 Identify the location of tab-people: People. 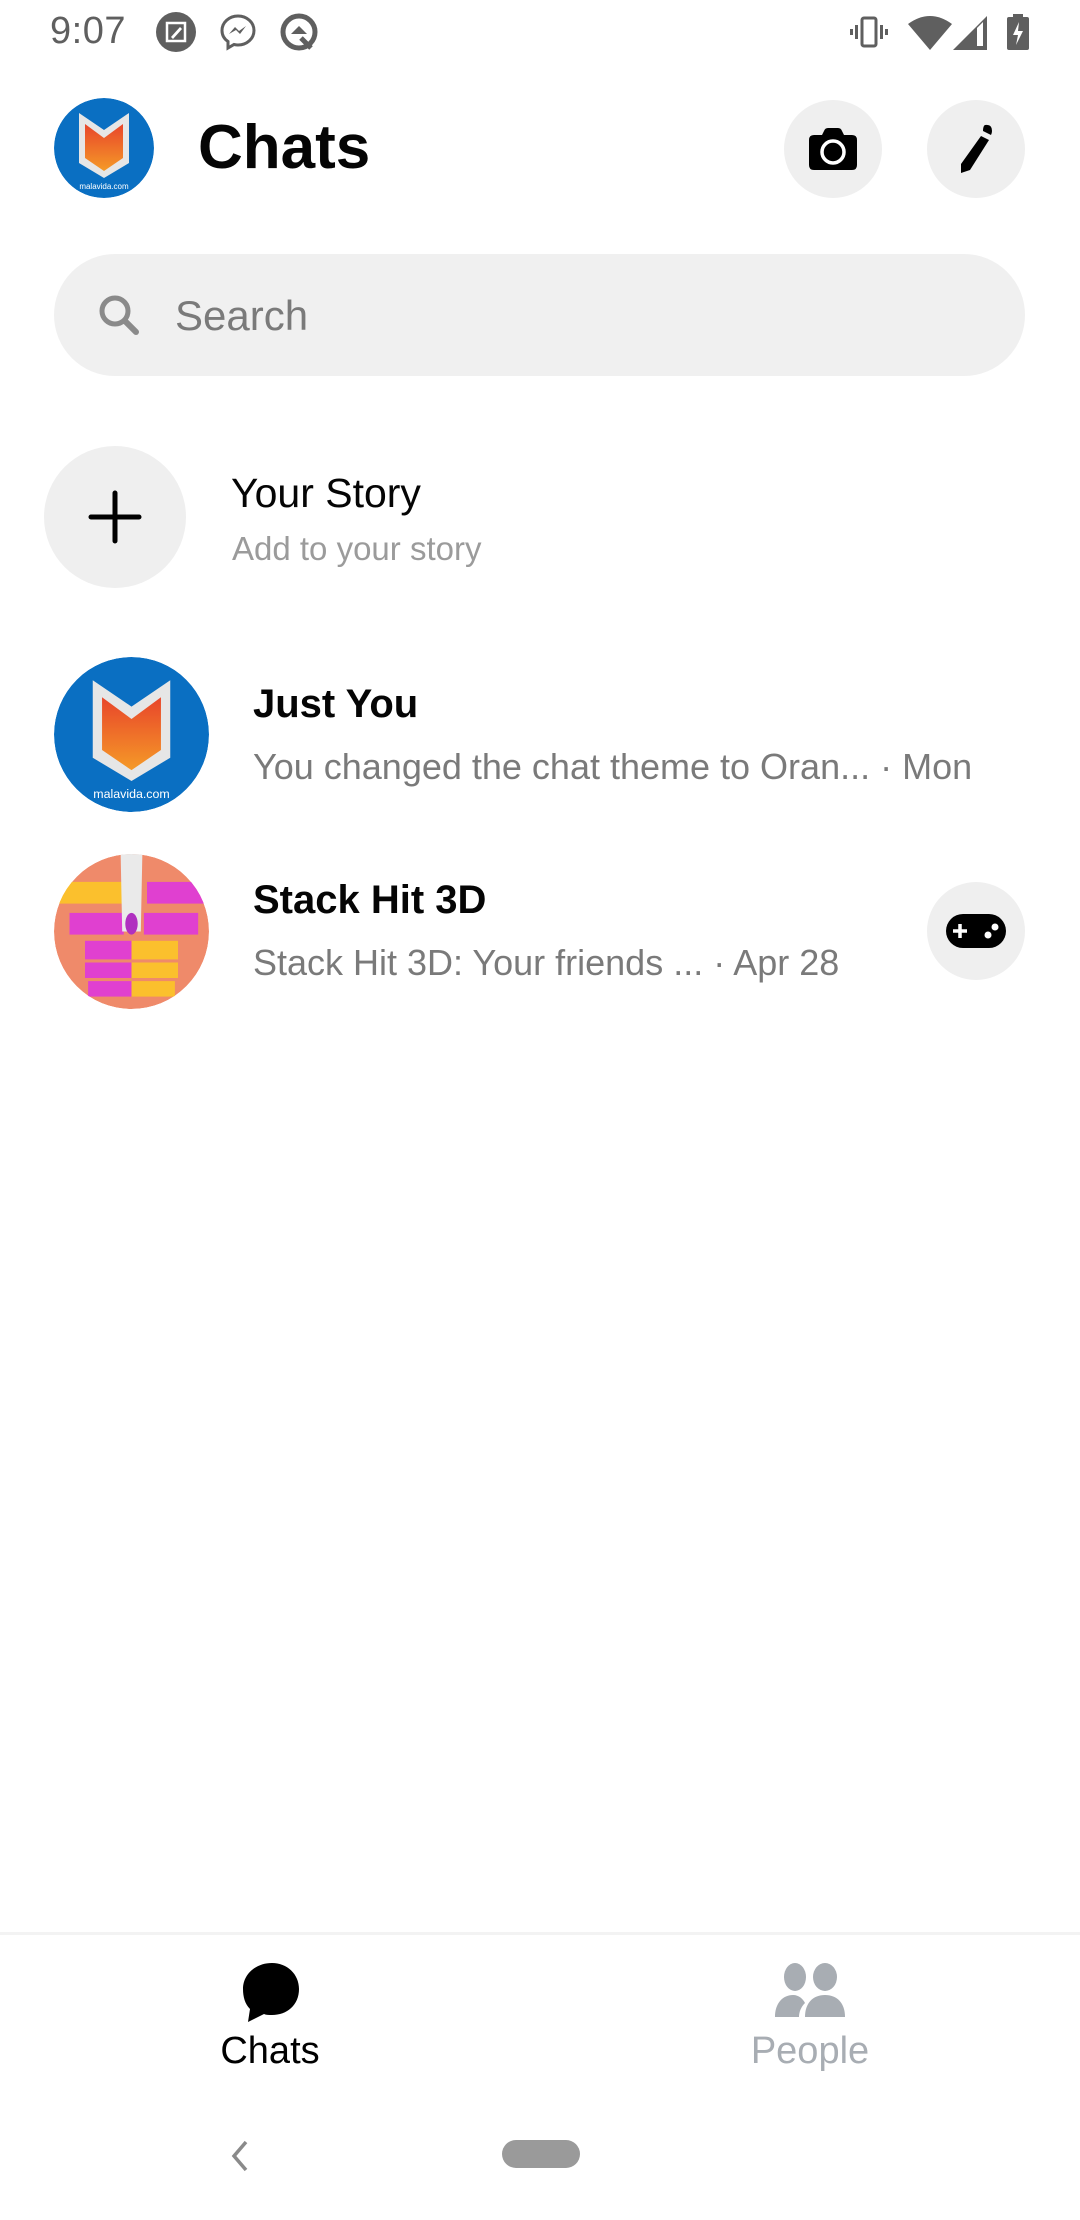
(810, 2005).